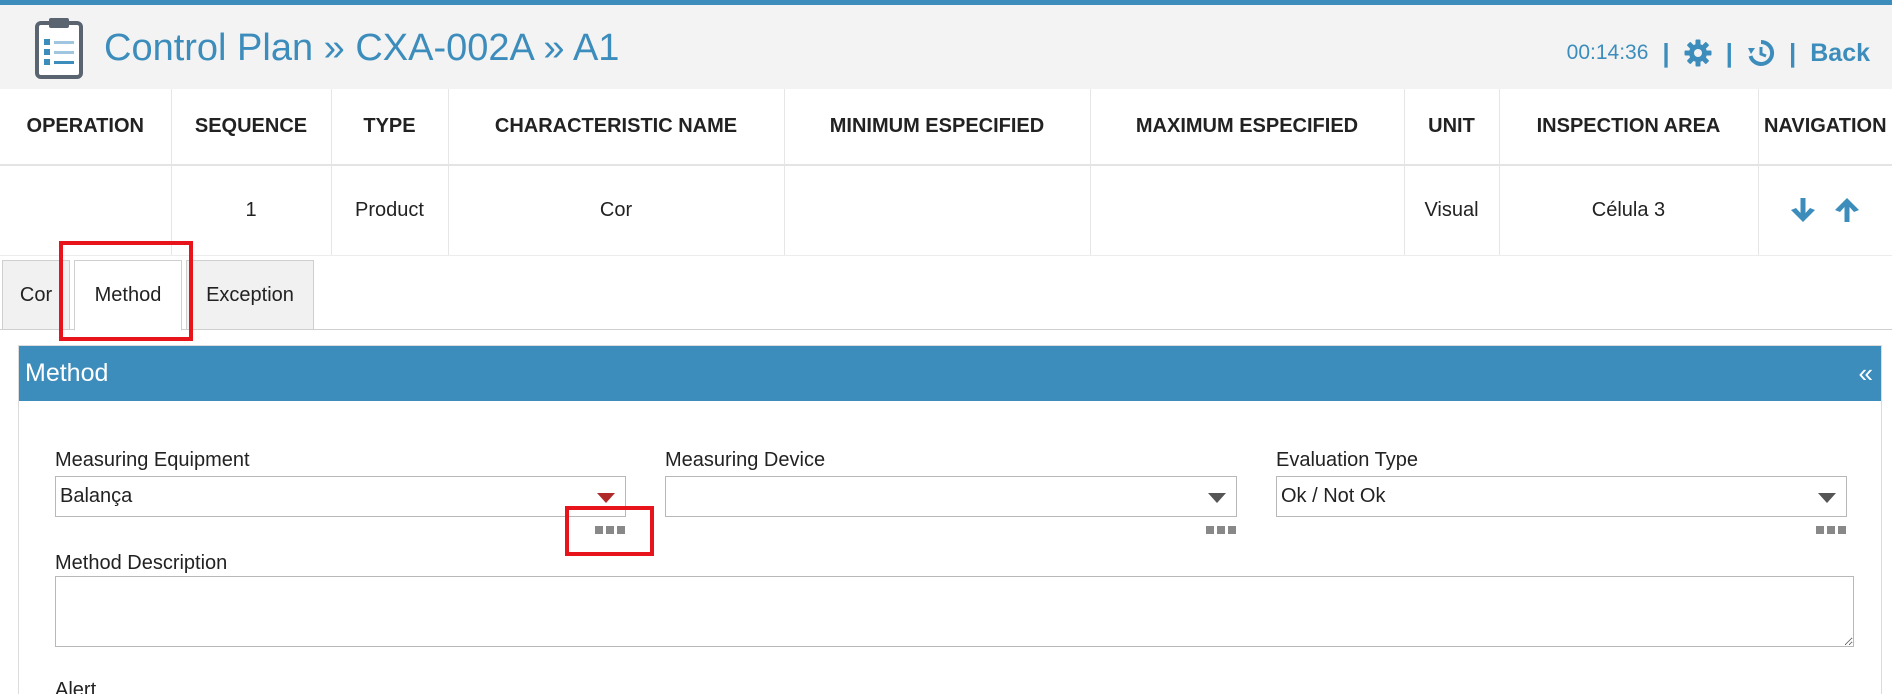 The height and width of the screenshot is (694, 1892). Describe the element at coordinates (152, 460) in the screenshot. I see `measuring-equipment-label: Measuring Equipment` at that location.